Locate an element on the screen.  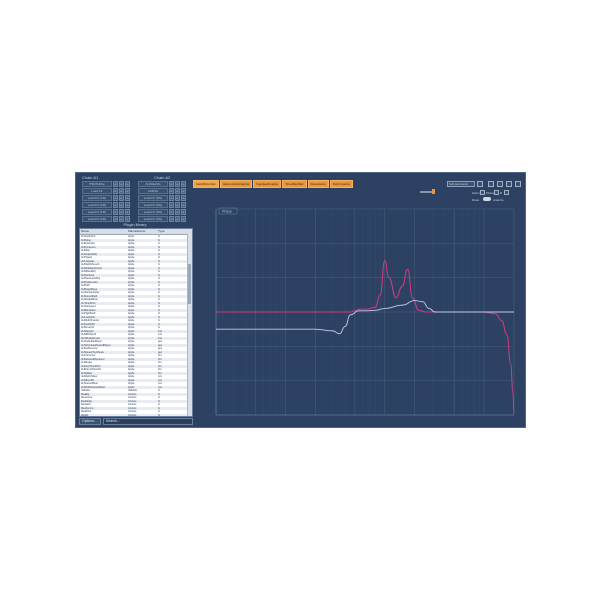
chain-a-title: Chain A1 is located at coordinates (90, 177).